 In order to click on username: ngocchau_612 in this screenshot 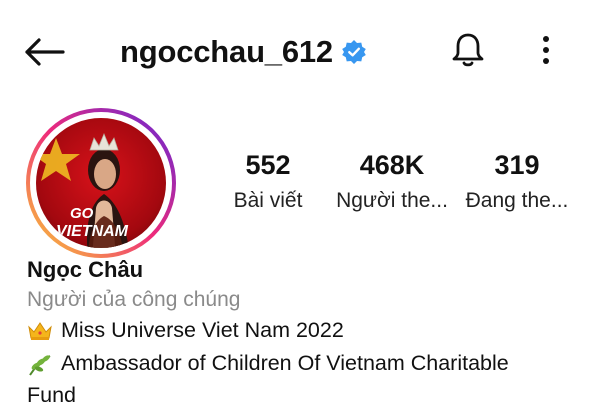, I will do `click(226, 51)`.